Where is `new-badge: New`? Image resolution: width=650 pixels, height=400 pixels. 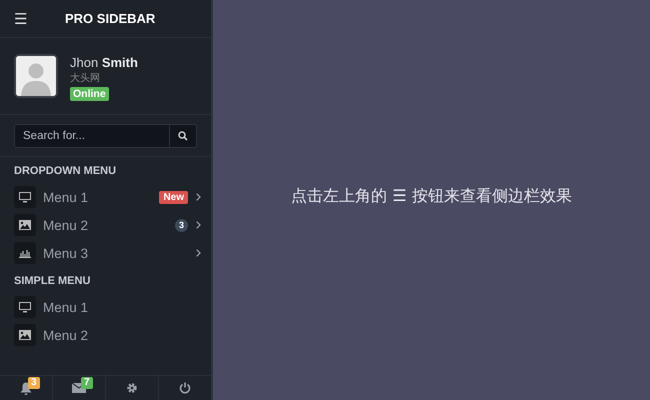
new-badge: New is located at coordinates (173, 197).